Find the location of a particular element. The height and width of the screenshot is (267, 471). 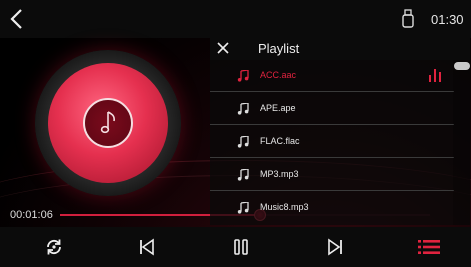

playlist-header: Playlist is located at coordinates (340, 49).